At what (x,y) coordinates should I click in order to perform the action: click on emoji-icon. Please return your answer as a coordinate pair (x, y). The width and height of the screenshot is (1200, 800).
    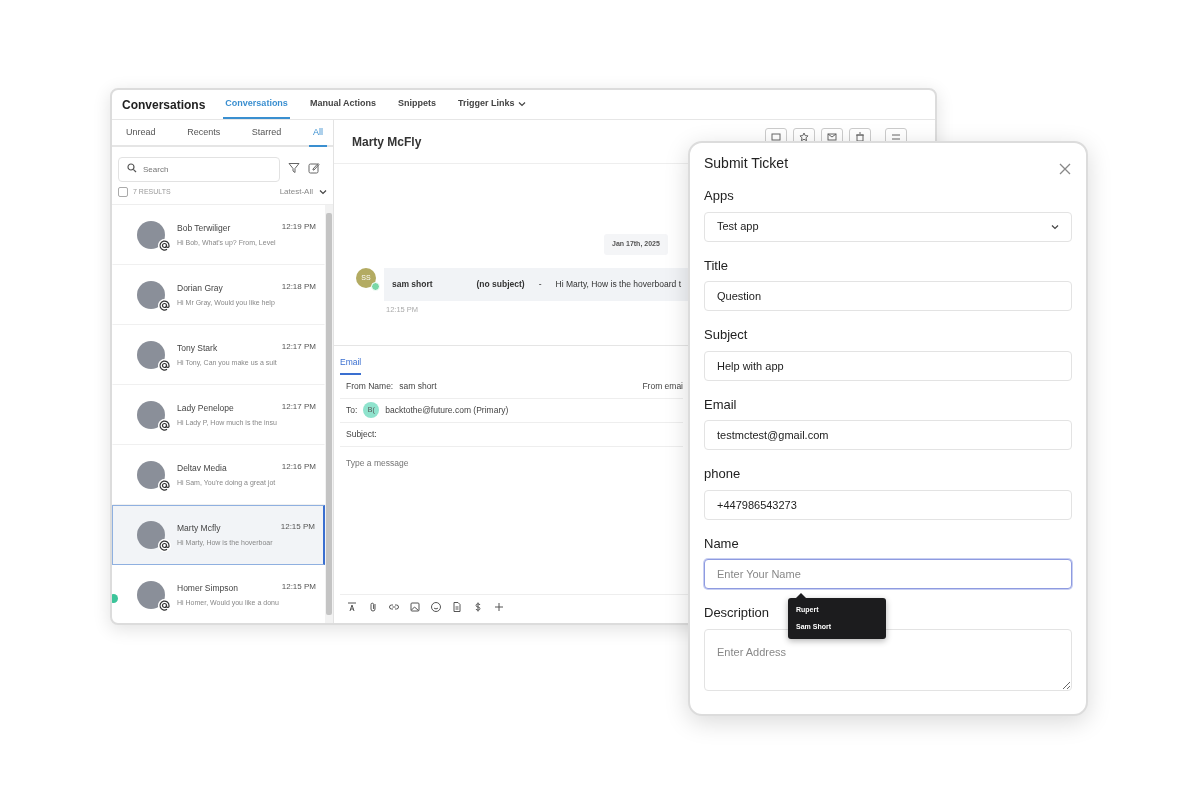
    Looking at the image, I should click on (436, 607).